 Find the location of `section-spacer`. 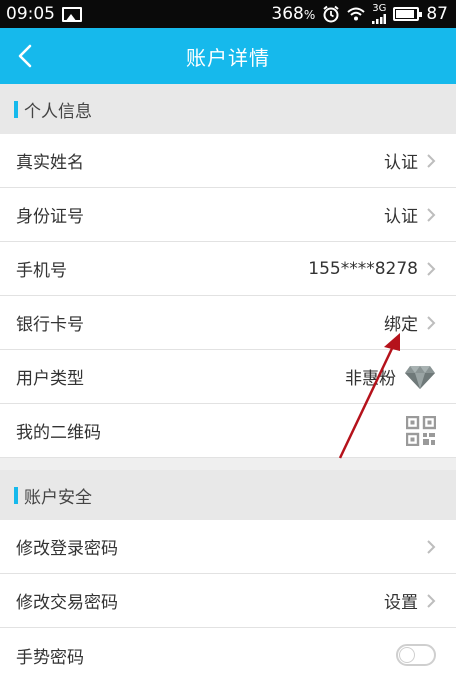

section-spacer is located at coordinates (228, 464).